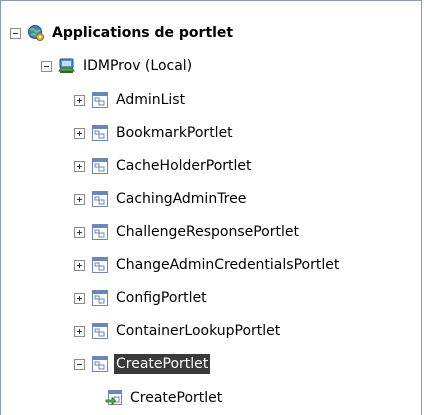 The image size is (424, 415). Describe the element at coordinates (142, 33) in the screenshot. I see `root-label: Applications de portlet` at that location.